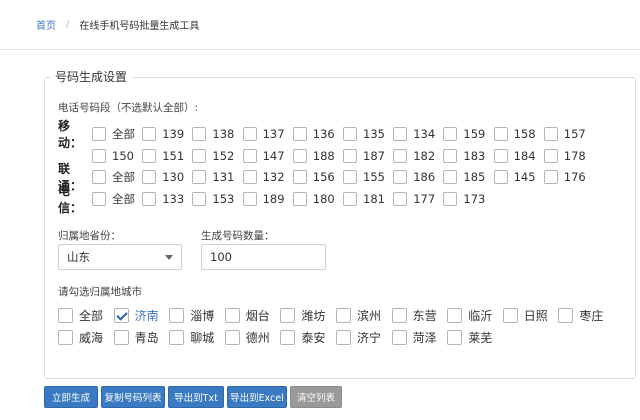 The width and height of the screenshot is (640, 420). What do you see at coordinates (71, 397) in the screenshot?
I see `generate-button: 立即生成` at bounding box center [71, 397].